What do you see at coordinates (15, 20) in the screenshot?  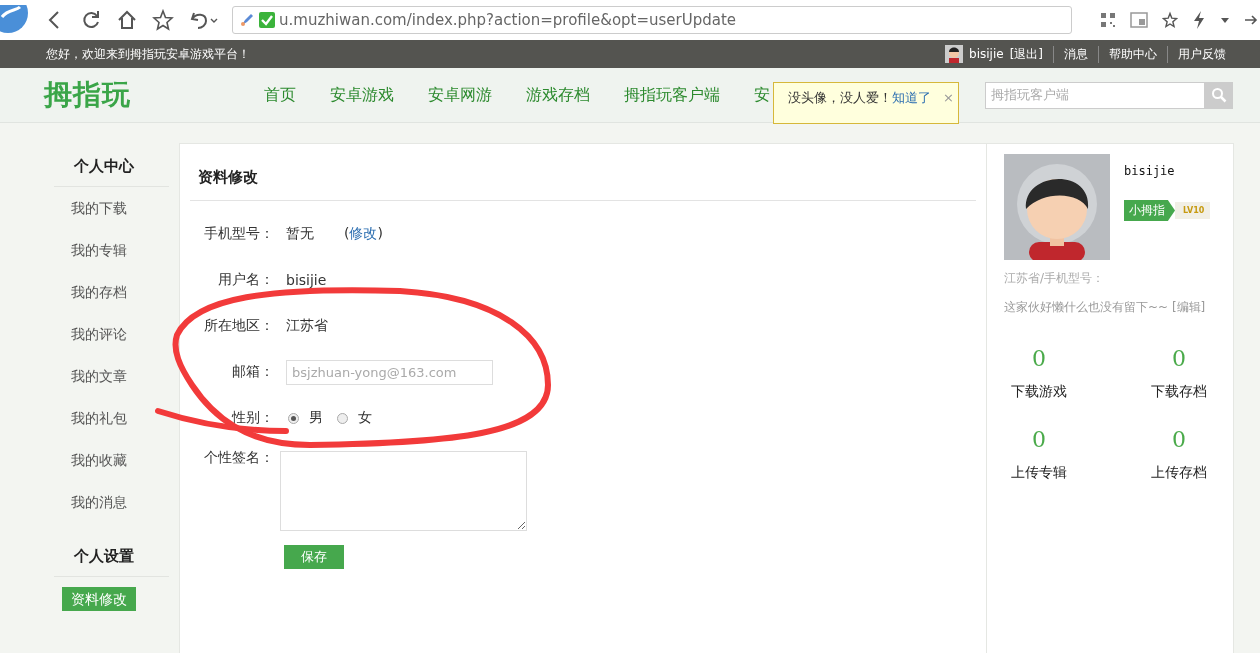 I see `browser-logo-icon` at bounding box center [15, 20].